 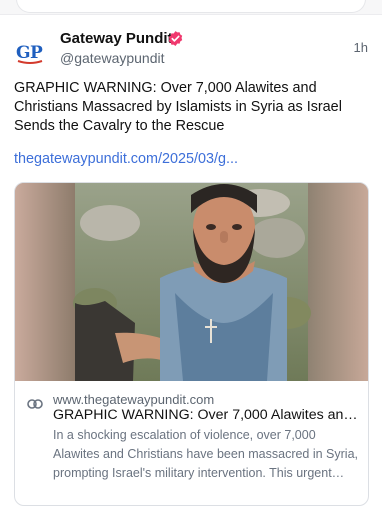 What do you see at coordinates (23, 53) in the screenshot?
I see `svg-text: G` at bounding box center [23, 53].